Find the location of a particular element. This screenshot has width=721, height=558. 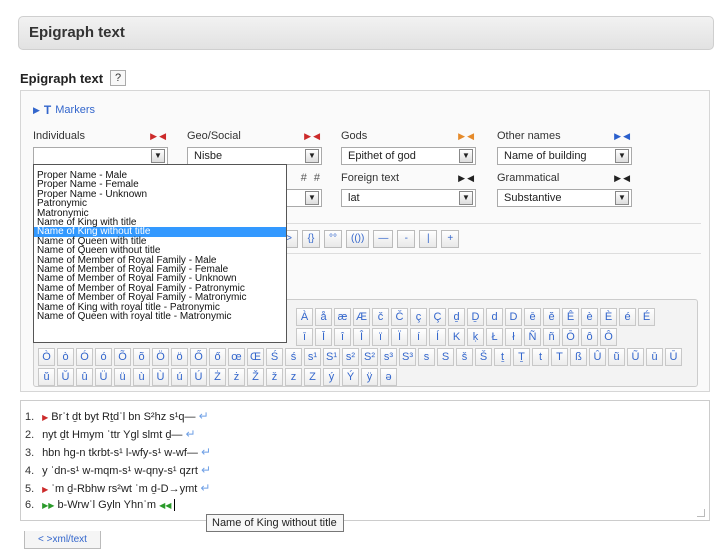

character-button: ḳ is located at coordinates (475, 337).